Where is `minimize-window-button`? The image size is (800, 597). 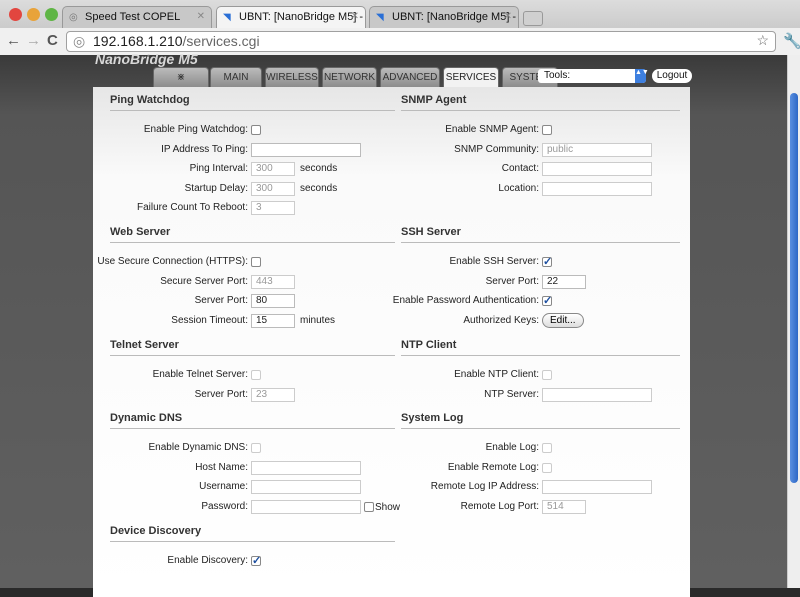 minimize-window-button is located at coordinates (33, 14).